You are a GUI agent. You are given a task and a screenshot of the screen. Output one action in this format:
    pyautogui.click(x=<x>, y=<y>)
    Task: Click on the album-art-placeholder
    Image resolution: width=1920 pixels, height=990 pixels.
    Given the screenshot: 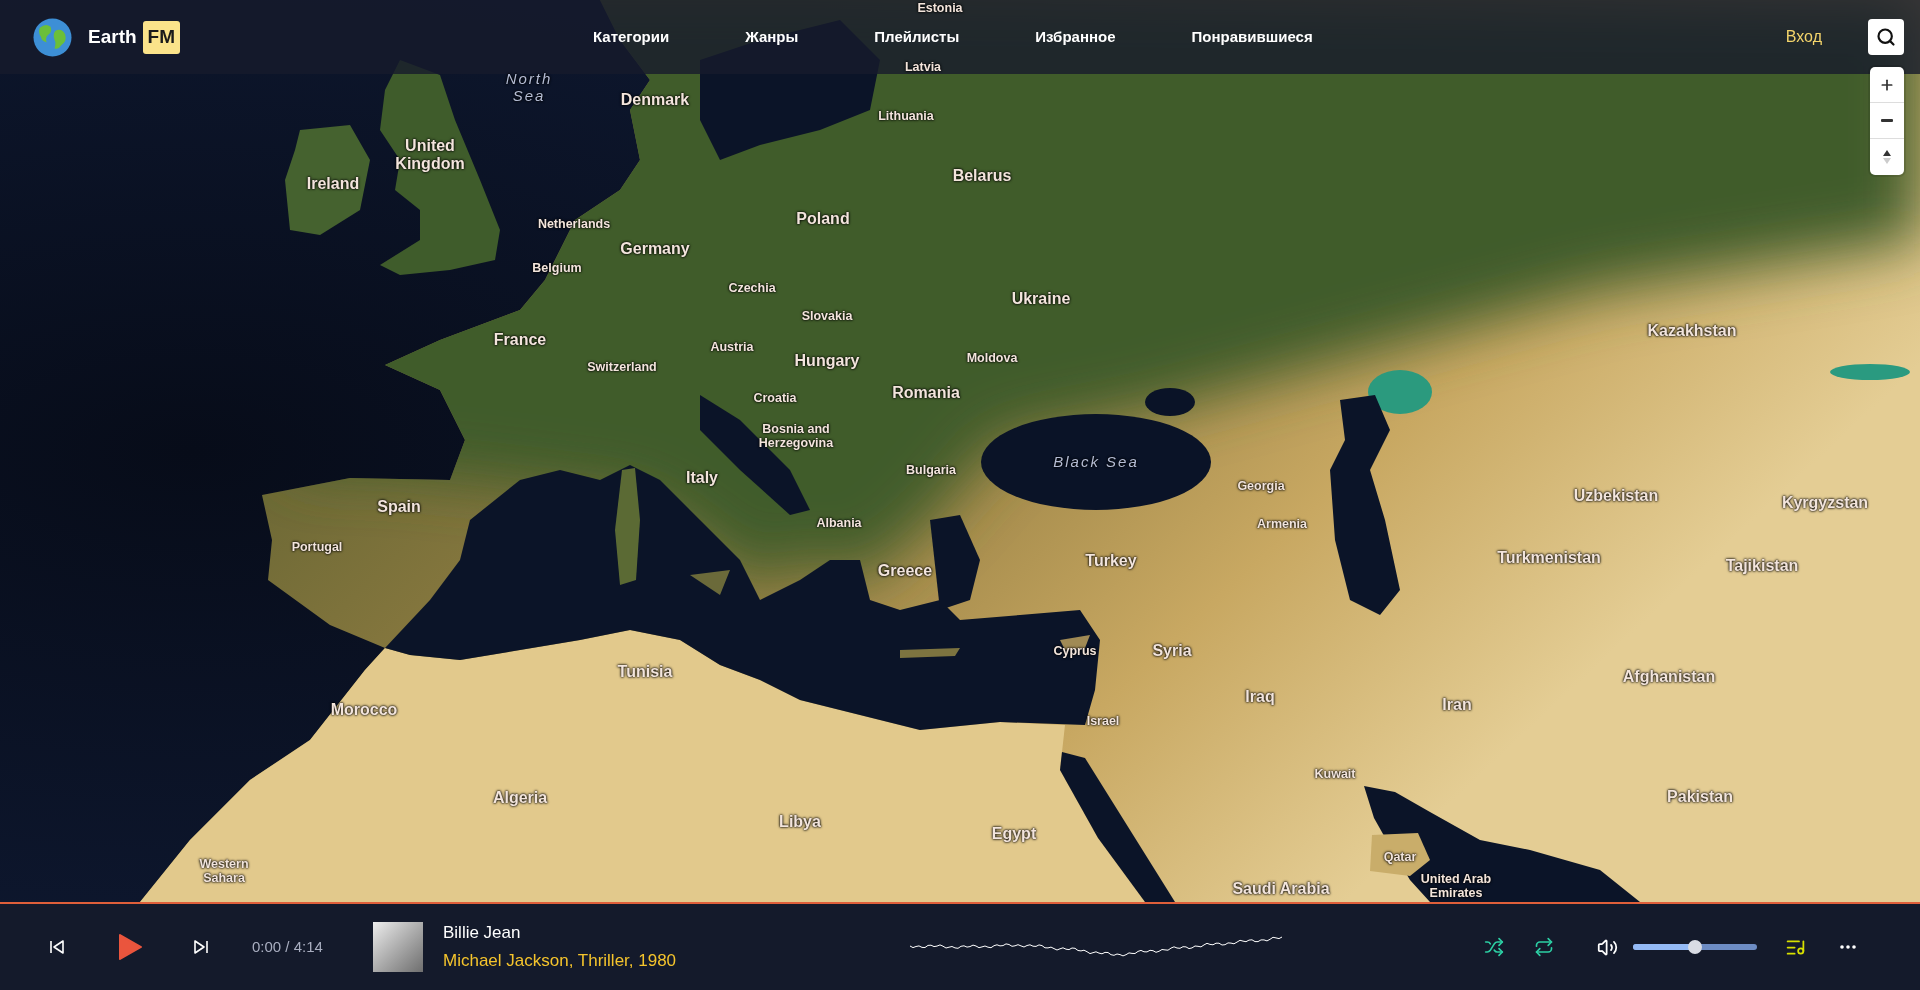 What is the action you would take?
    pyautogui.click(x=398, y=947)
    